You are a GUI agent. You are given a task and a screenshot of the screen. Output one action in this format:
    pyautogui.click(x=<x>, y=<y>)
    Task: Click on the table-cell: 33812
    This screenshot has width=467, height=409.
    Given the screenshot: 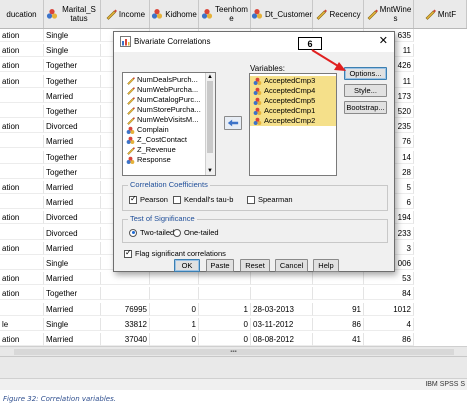 What is the action you would take?
    pyautogui.click(x=125, y=324)
    